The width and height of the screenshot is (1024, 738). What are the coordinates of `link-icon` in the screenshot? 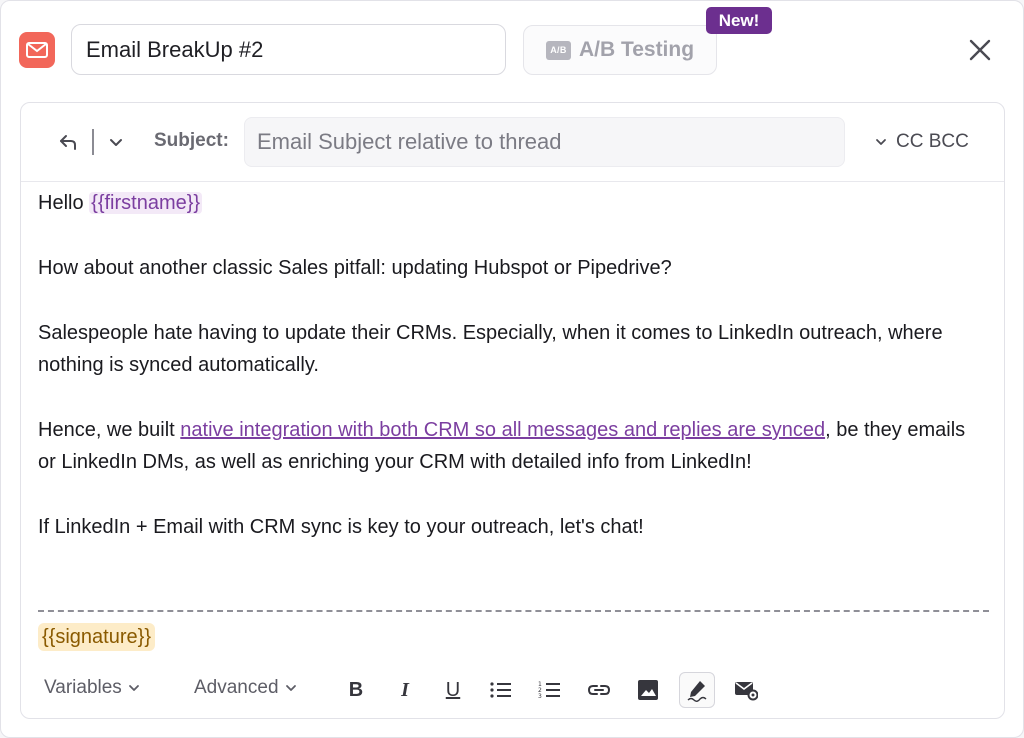 It's located at (599, 690).